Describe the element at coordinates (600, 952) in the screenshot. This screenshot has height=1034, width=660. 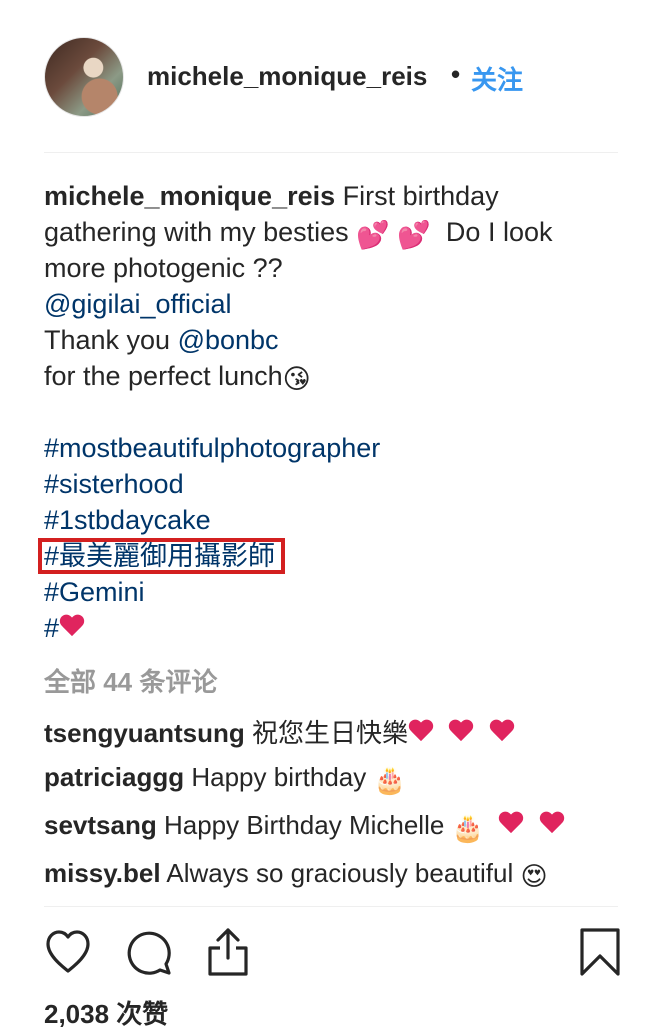
I see `bookmark-icon` at that location.